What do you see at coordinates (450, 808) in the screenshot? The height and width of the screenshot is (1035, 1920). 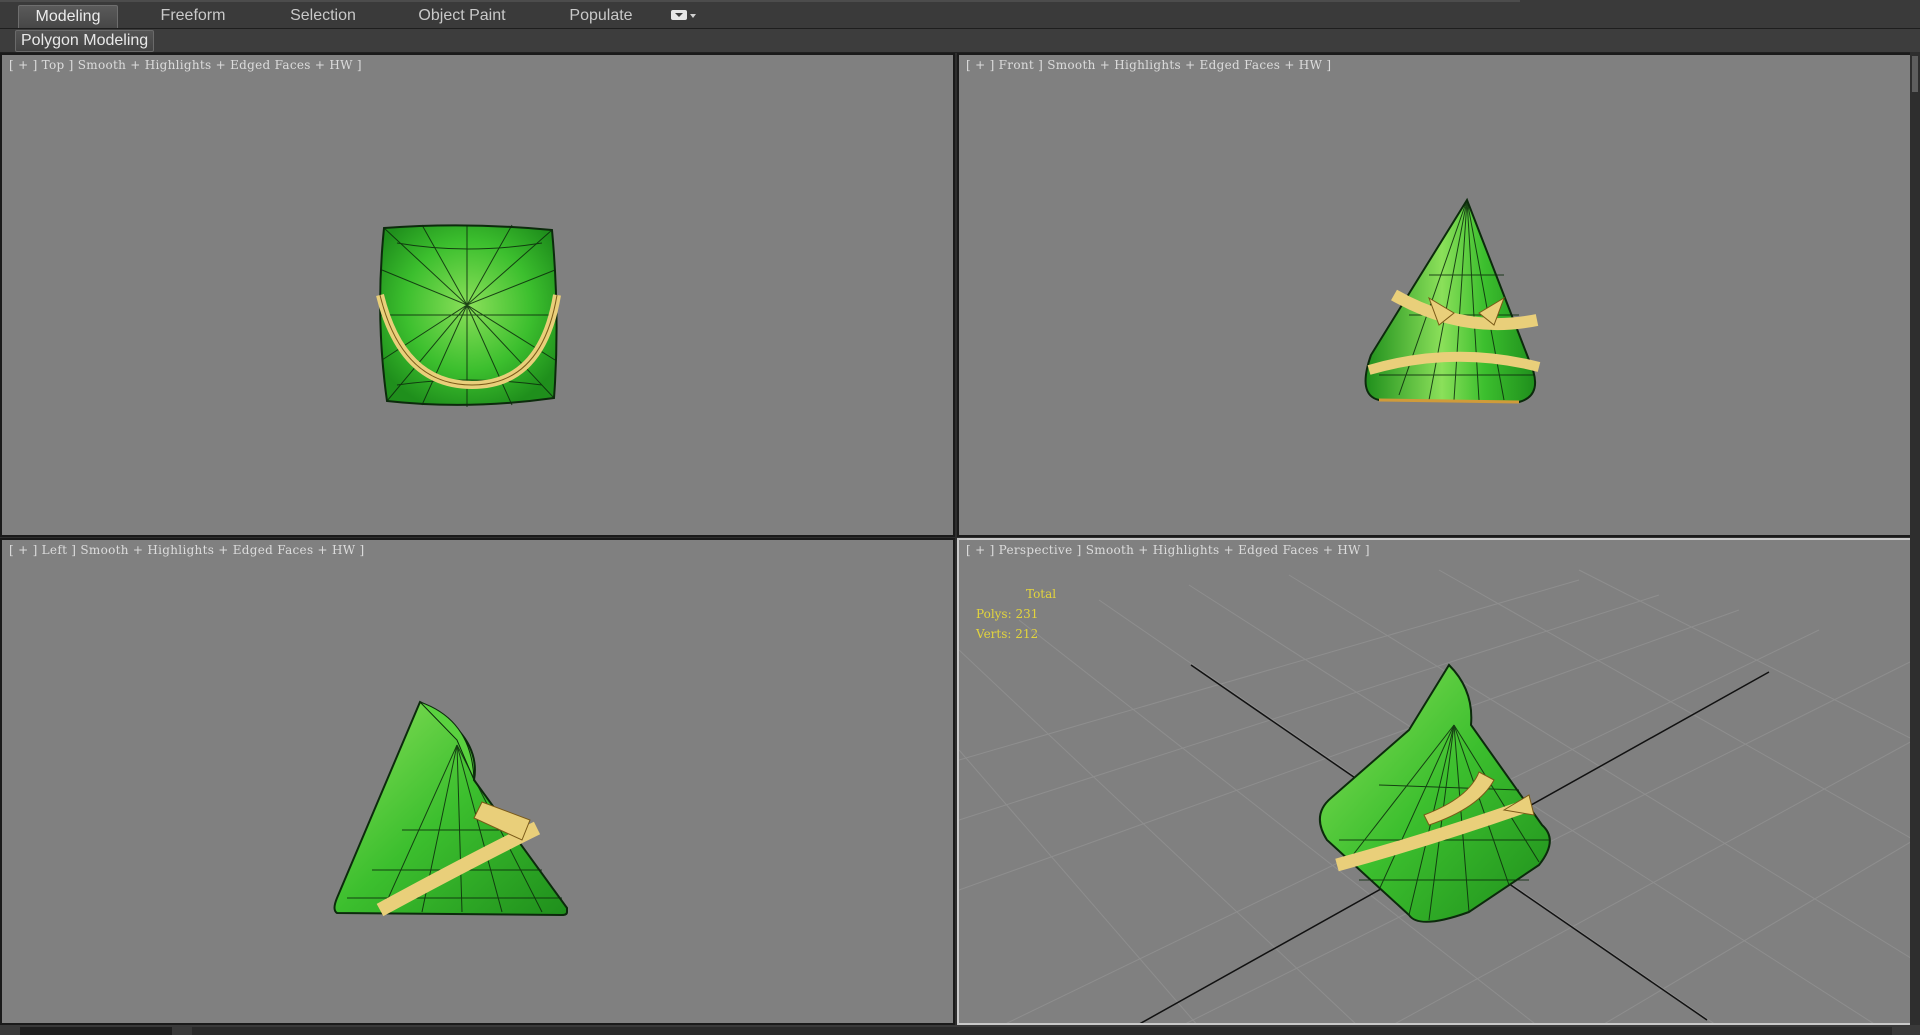 I see `dumpling-mesh-left` at bounding box center [450, 808].